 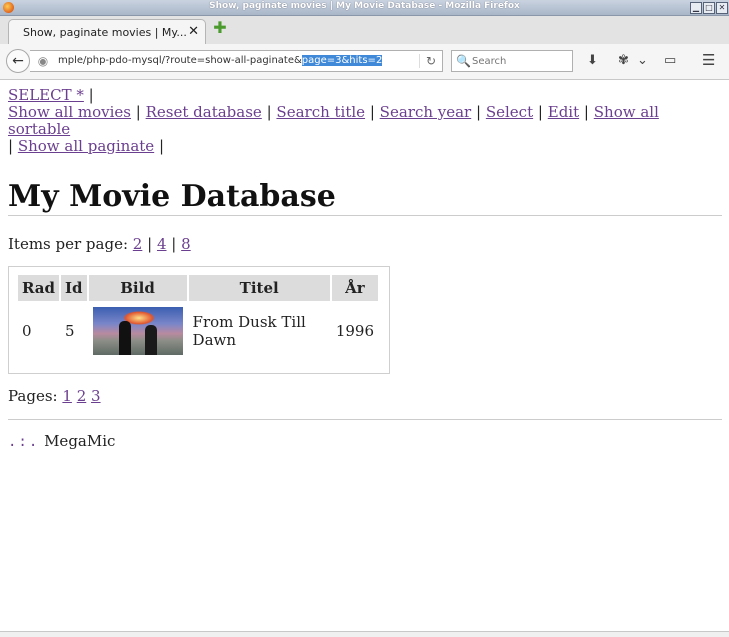 I want to click on close-window-button: ✕, so click(x=722, y=8).